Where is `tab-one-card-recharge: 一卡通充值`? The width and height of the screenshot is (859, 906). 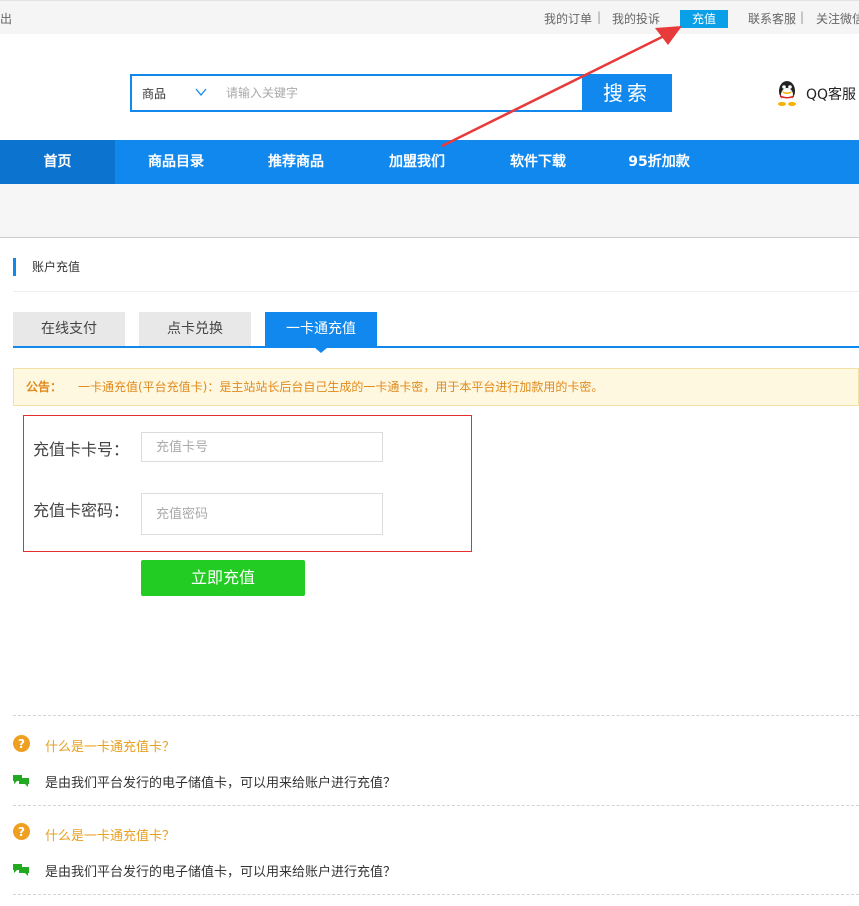
tab-one-card-recharge: 一卡通充值 is located at coordinates (321, 329).